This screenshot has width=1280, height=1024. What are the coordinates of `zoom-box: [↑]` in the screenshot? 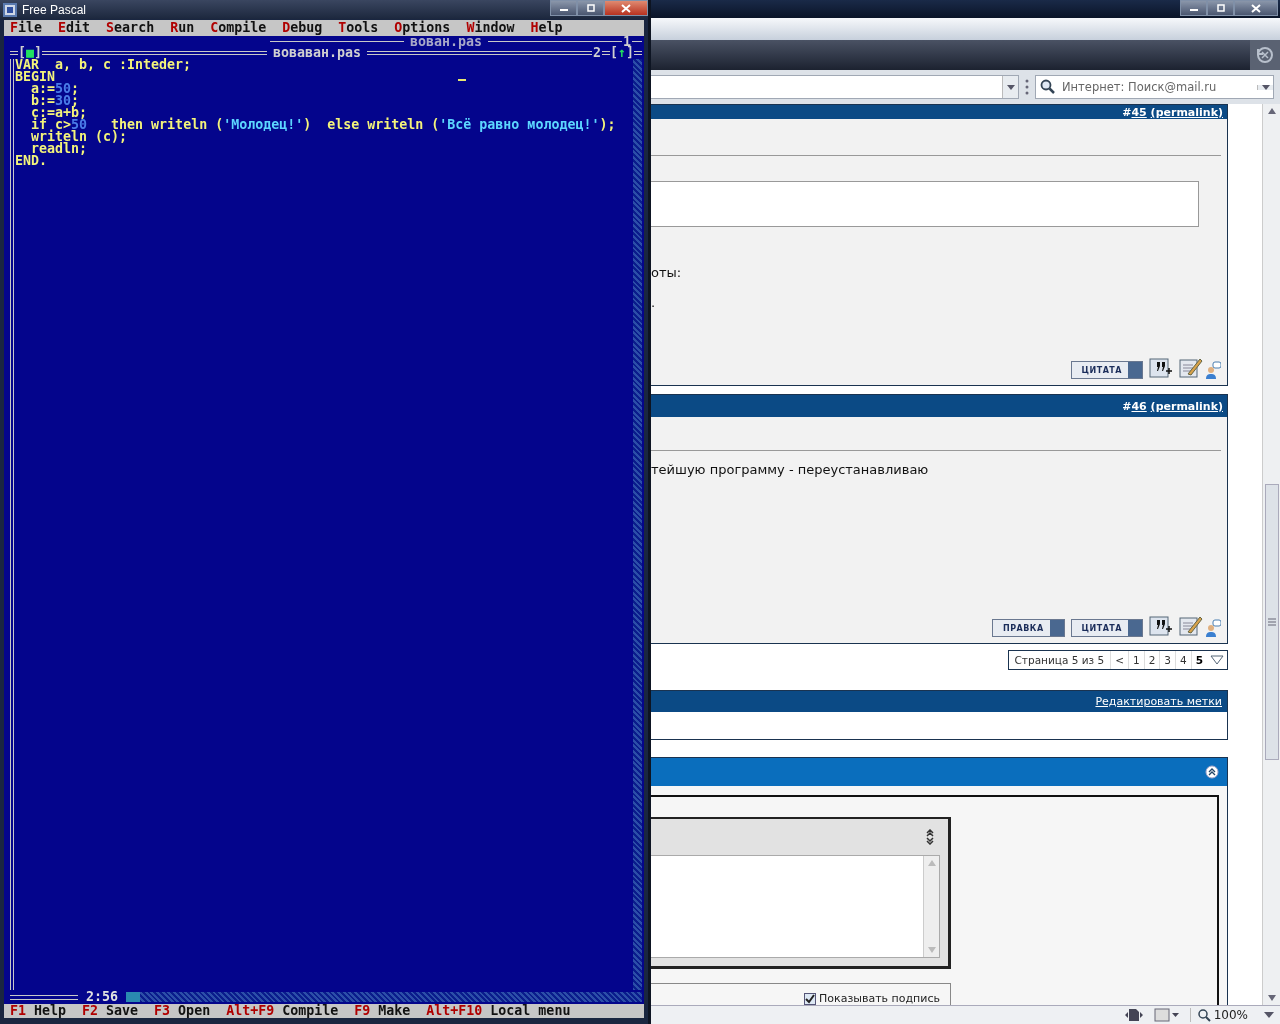 It's located at (621, 53).